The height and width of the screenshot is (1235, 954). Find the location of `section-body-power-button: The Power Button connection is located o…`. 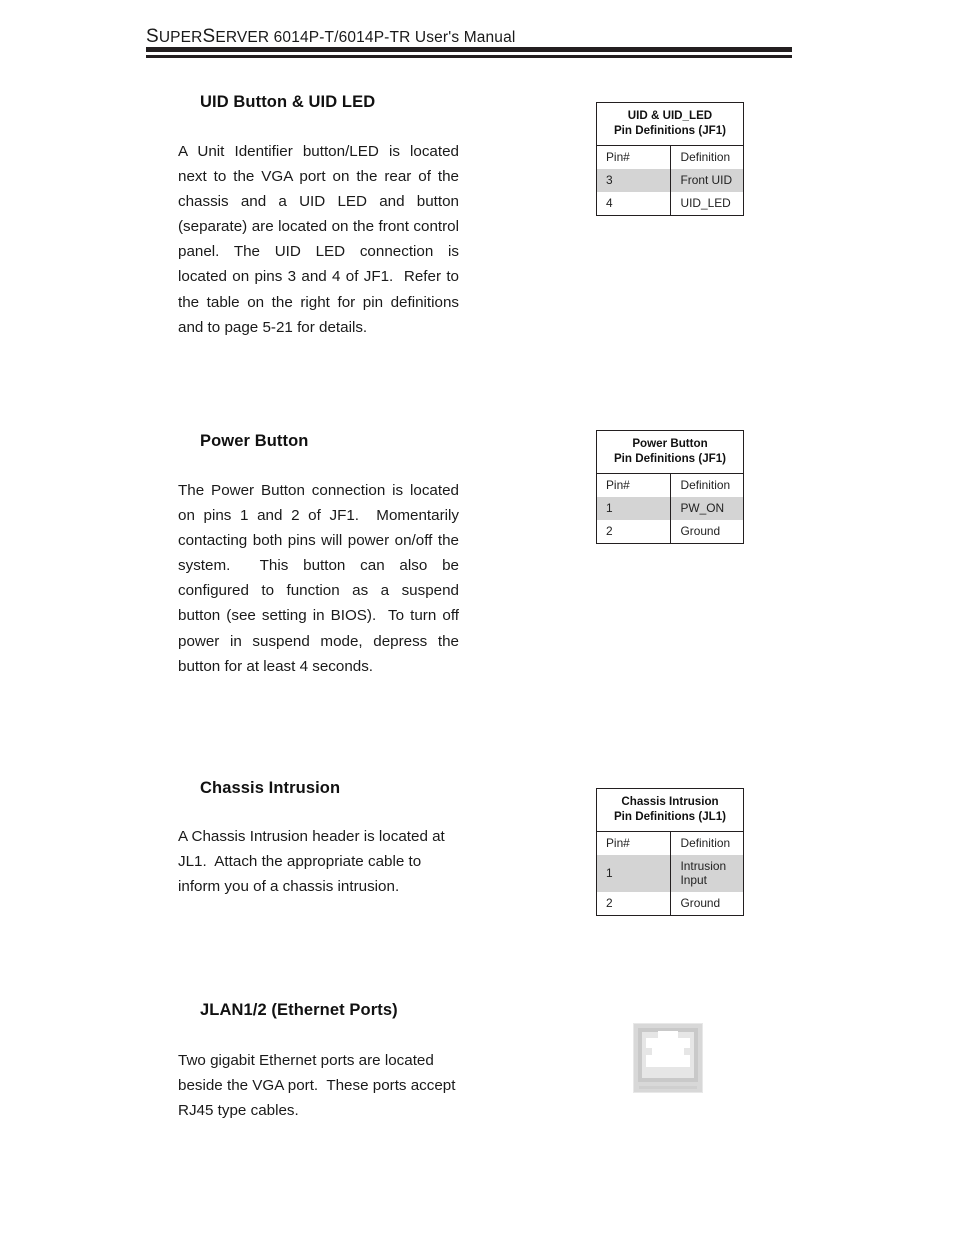

section-body-power-button: The Power Button connection is located o… is located at coordinates (323, 578).